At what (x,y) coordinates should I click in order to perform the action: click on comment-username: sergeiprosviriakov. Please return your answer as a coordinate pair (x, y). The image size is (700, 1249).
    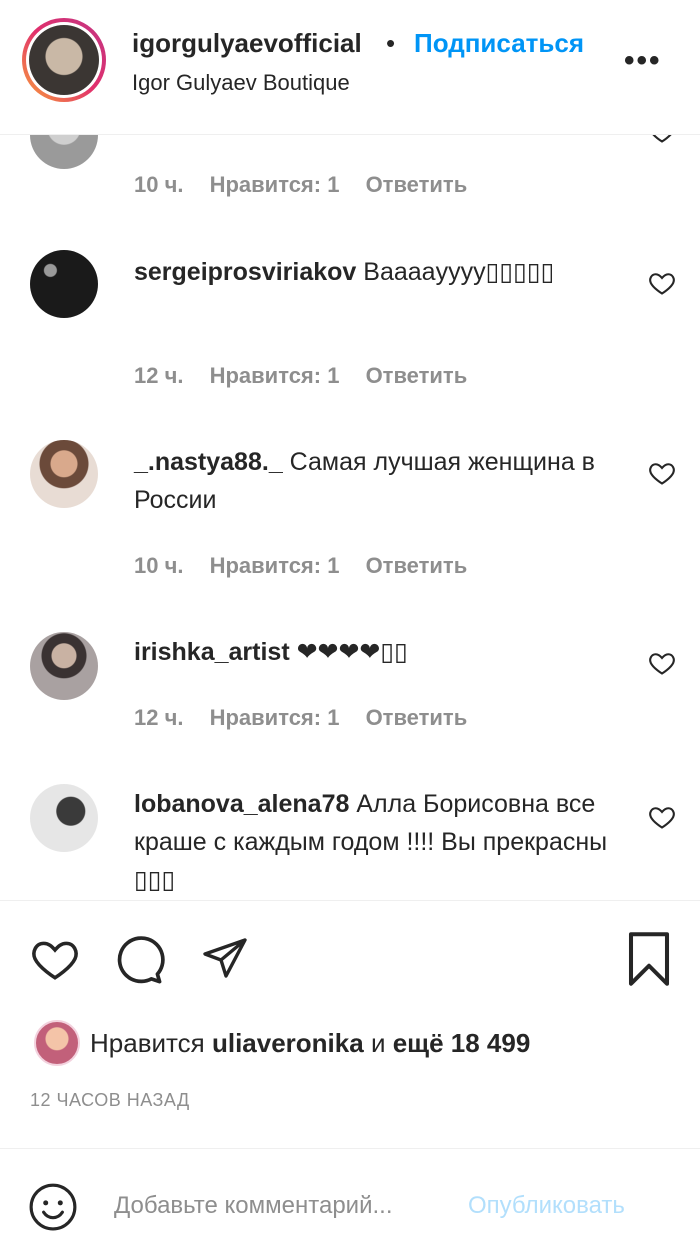
    Looking at the image, I should click on (245, 272).